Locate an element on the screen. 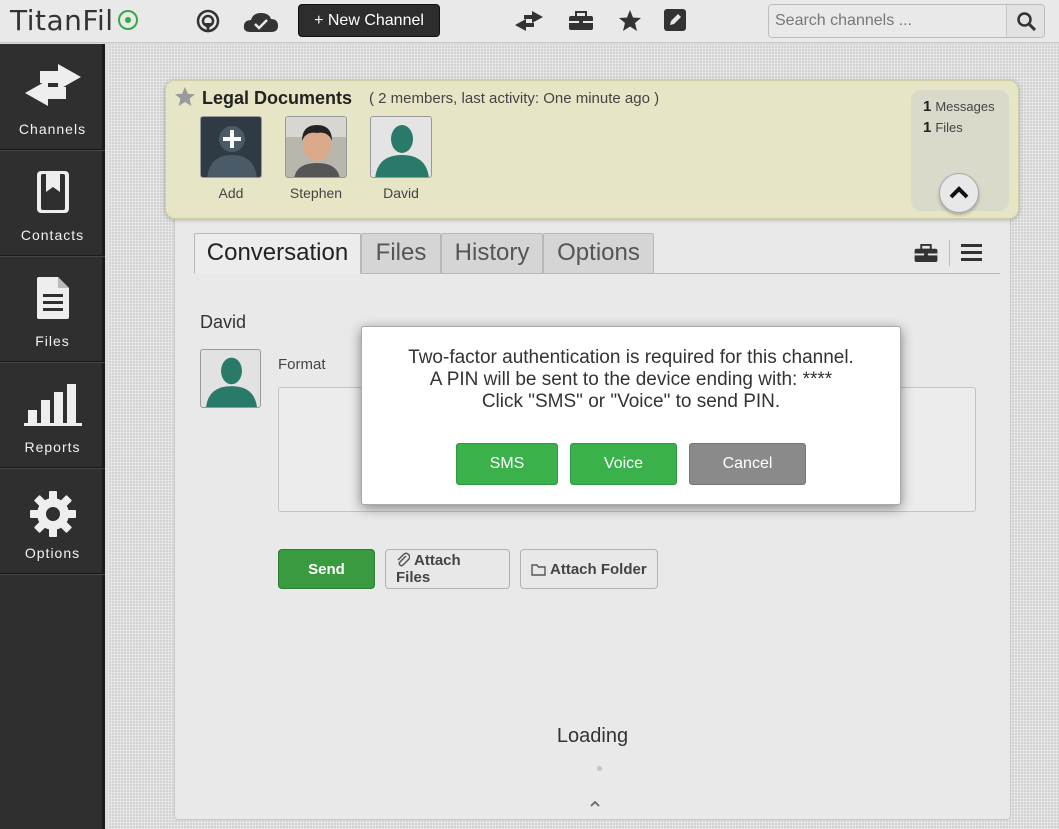 This screenshot has height=829, width=1059. star-icon is located at coordinates (630, 20).